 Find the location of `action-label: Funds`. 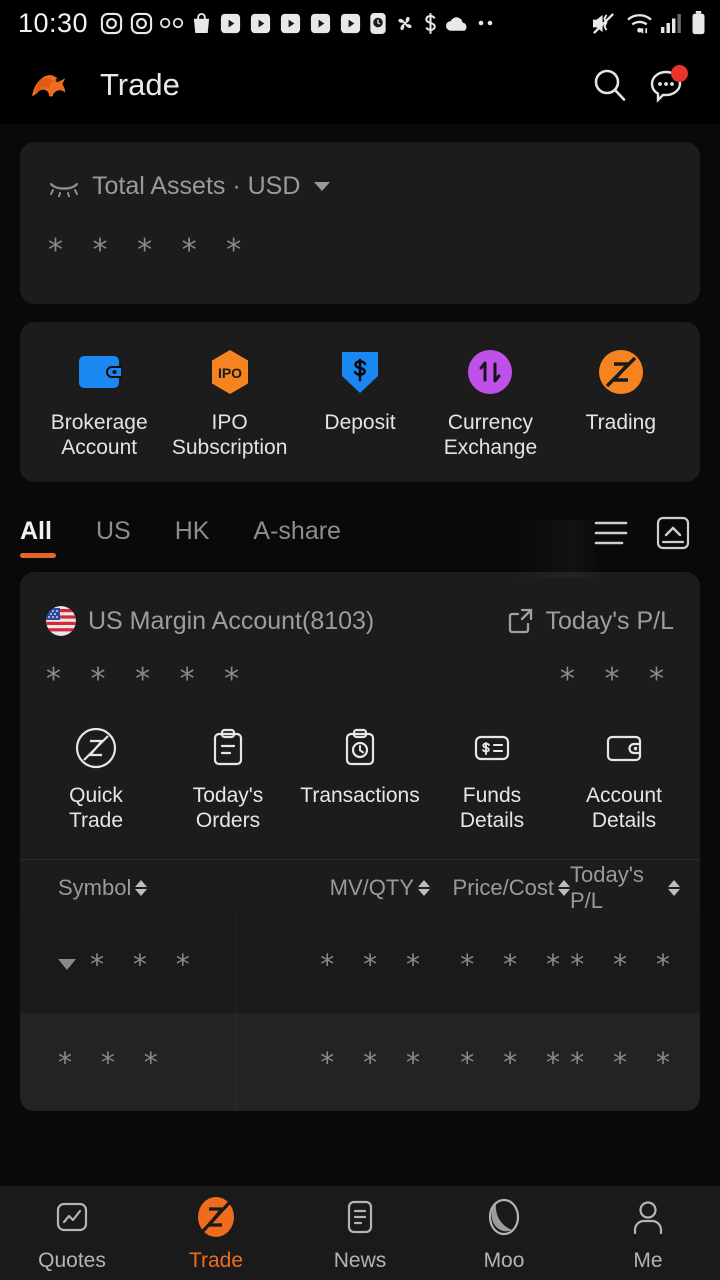

action-label: Funds is located at coordinates (492, 795).